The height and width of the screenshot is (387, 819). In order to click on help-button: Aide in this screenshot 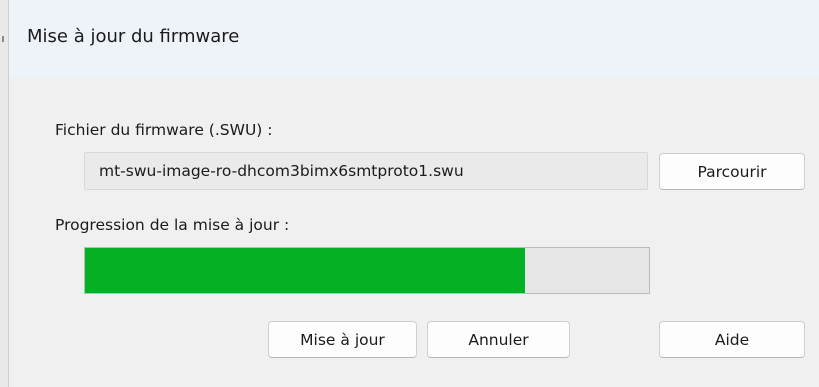, I will do `click(732, 339)`.